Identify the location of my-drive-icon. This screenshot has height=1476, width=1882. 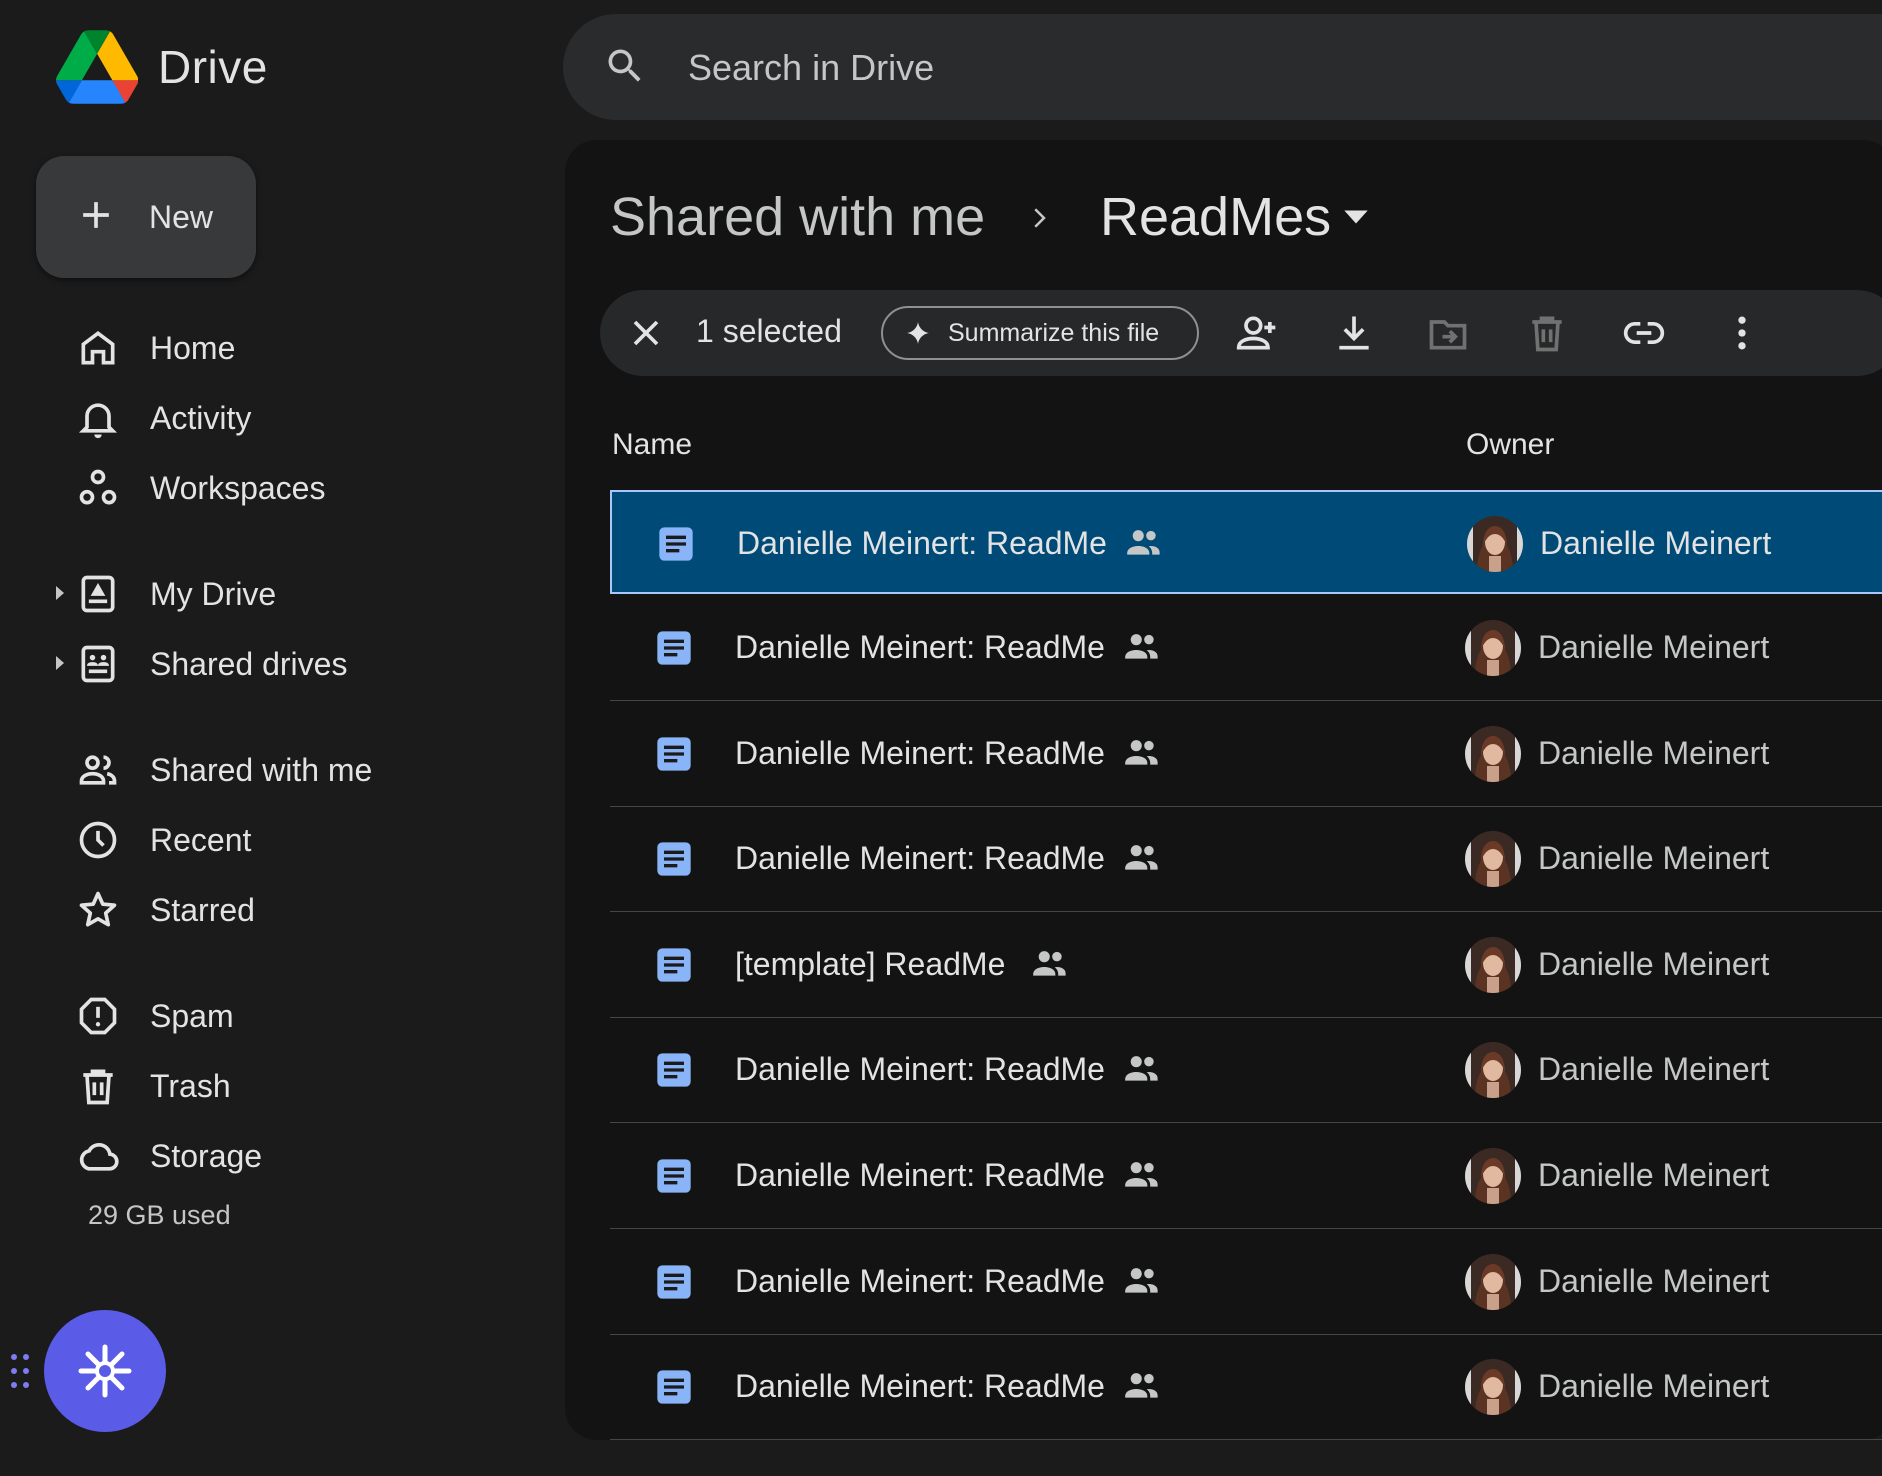
(98, 594).